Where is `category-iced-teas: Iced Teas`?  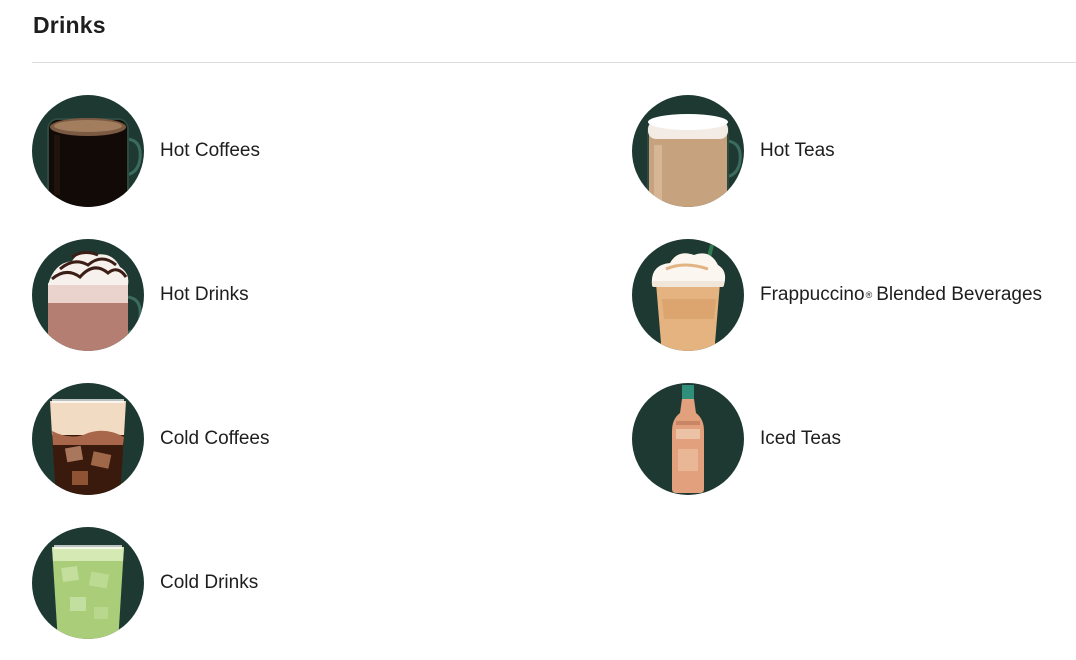
category-iced-teas: Iced Teas is located at coordinates (854, 455).